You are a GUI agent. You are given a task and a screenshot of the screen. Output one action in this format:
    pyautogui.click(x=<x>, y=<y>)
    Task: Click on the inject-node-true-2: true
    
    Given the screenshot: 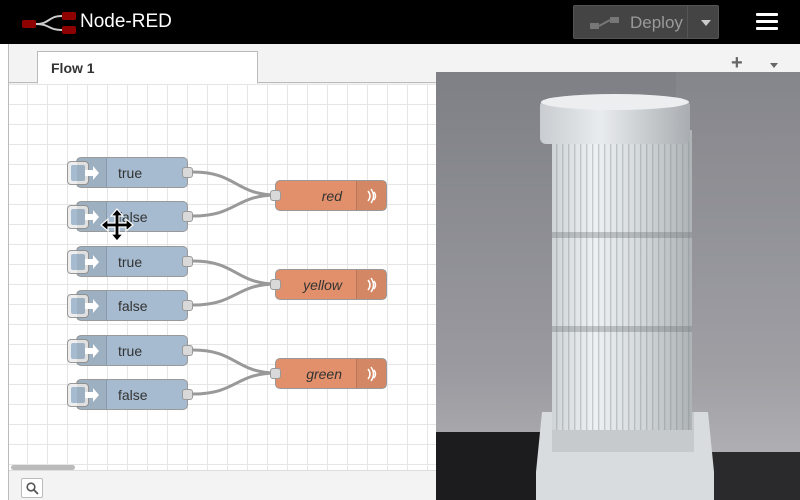 What is the action you would take?
    pyautogui.click(x=130, y=261)
    